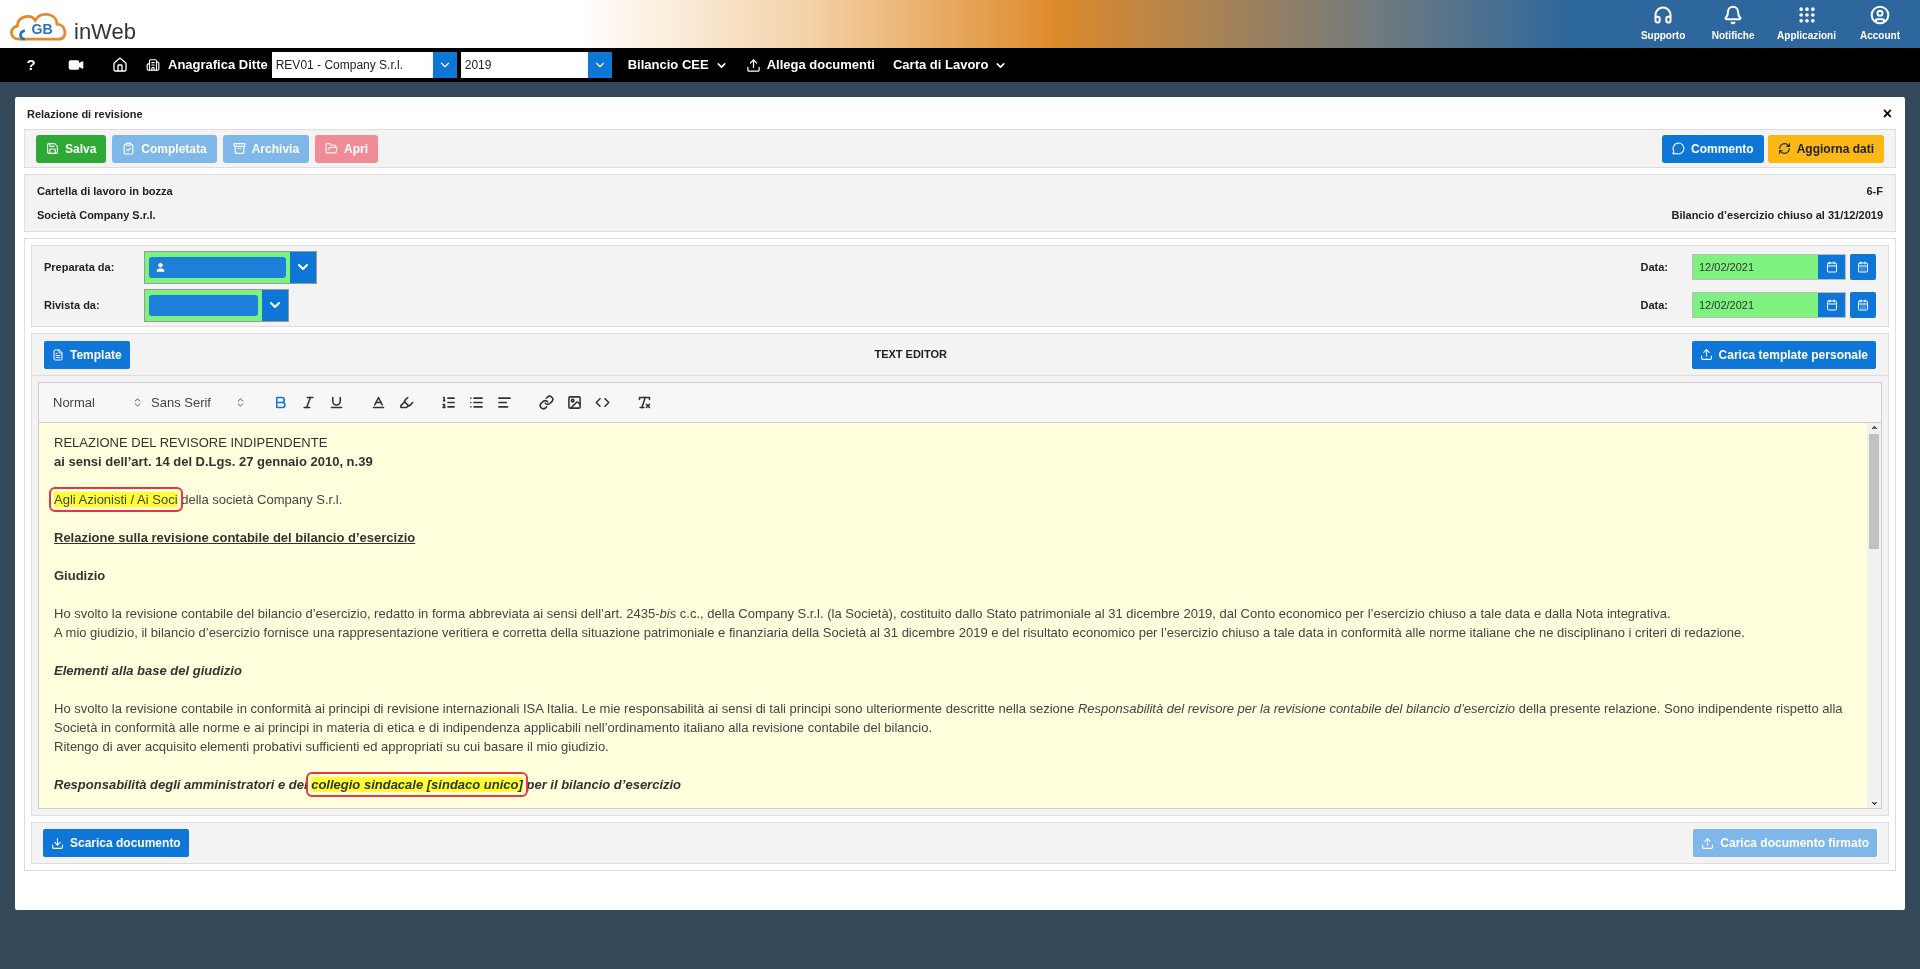 The height and width of the screenshot is (969, 1920). Describe the element at coordinates (80, 576) in the screenshot. I see `document-paragraph: Giudizio` at that location.